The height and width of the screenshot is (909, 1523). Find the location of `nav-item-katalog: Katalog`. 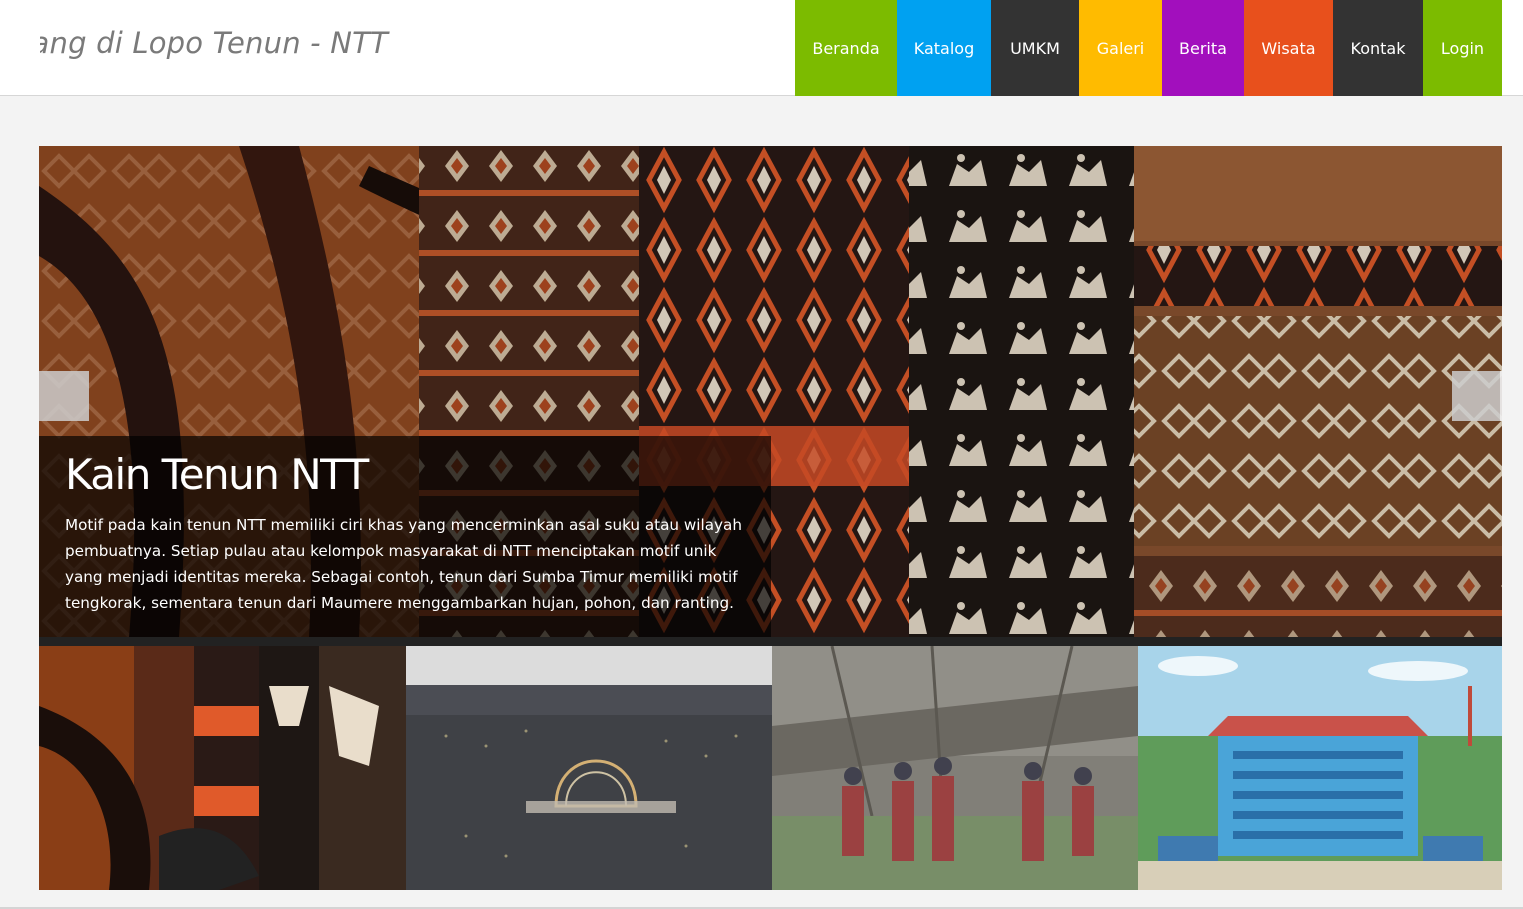

nav-item-katalog: Katalog is located at coordinates (944, 48).